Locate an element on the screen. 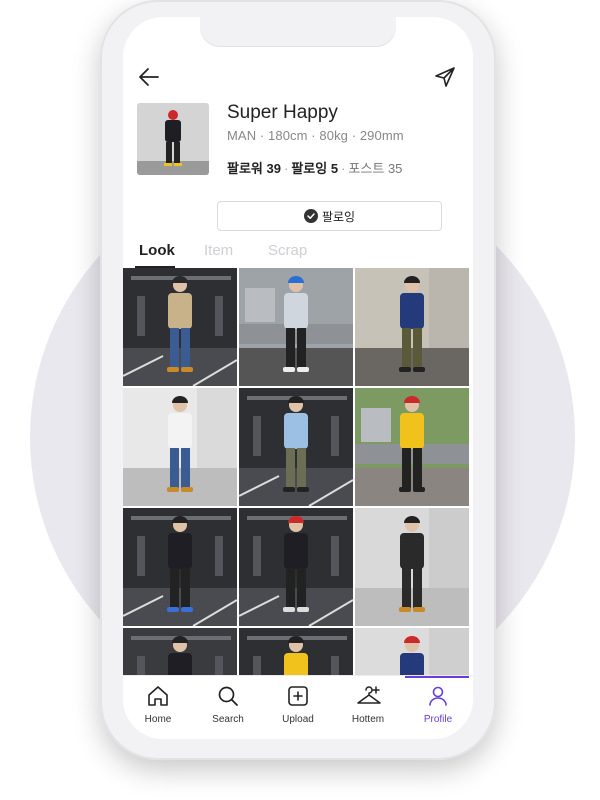 The height and width of the screenshot is (800, 600). following-stat: 팔로잉 5 is located at coordinates (314, 168).